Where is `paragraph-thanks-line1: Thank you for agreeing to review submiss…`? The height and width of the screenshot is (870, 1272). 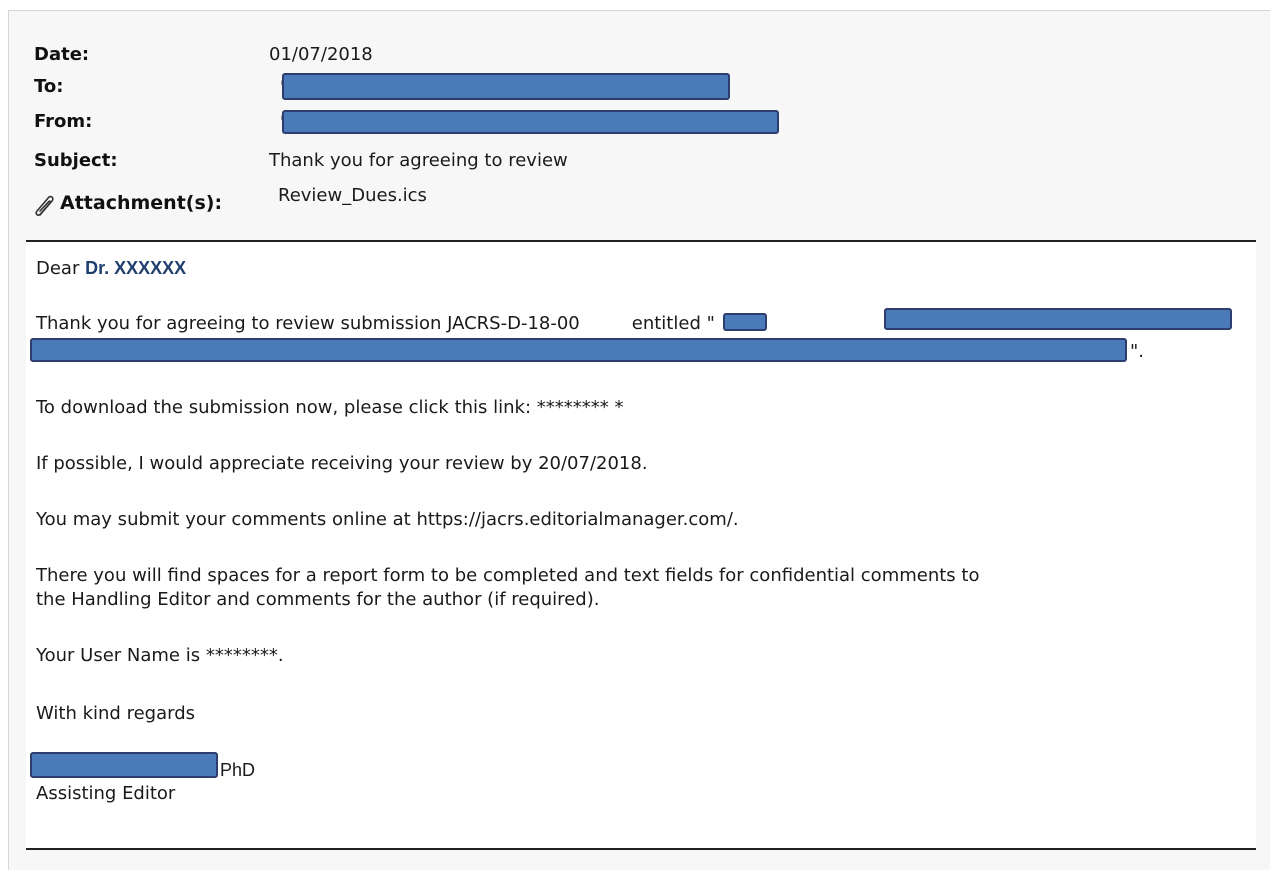
paragraph-thanks-line1: Thank you for agreeing to review submiss… is located at coordinates (375, 324).